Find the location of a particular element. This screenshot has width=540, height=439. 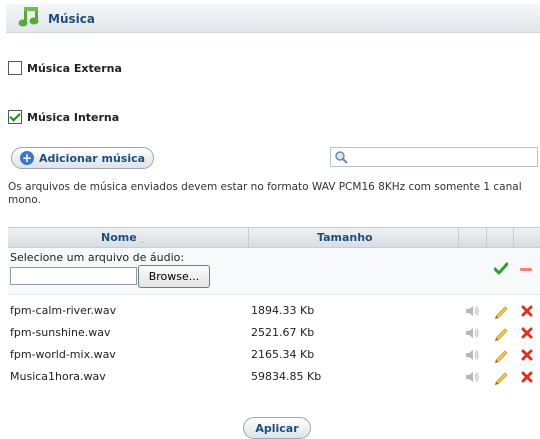

file-name: fpm-world-mix.wav is located at coordinates (63, 354).